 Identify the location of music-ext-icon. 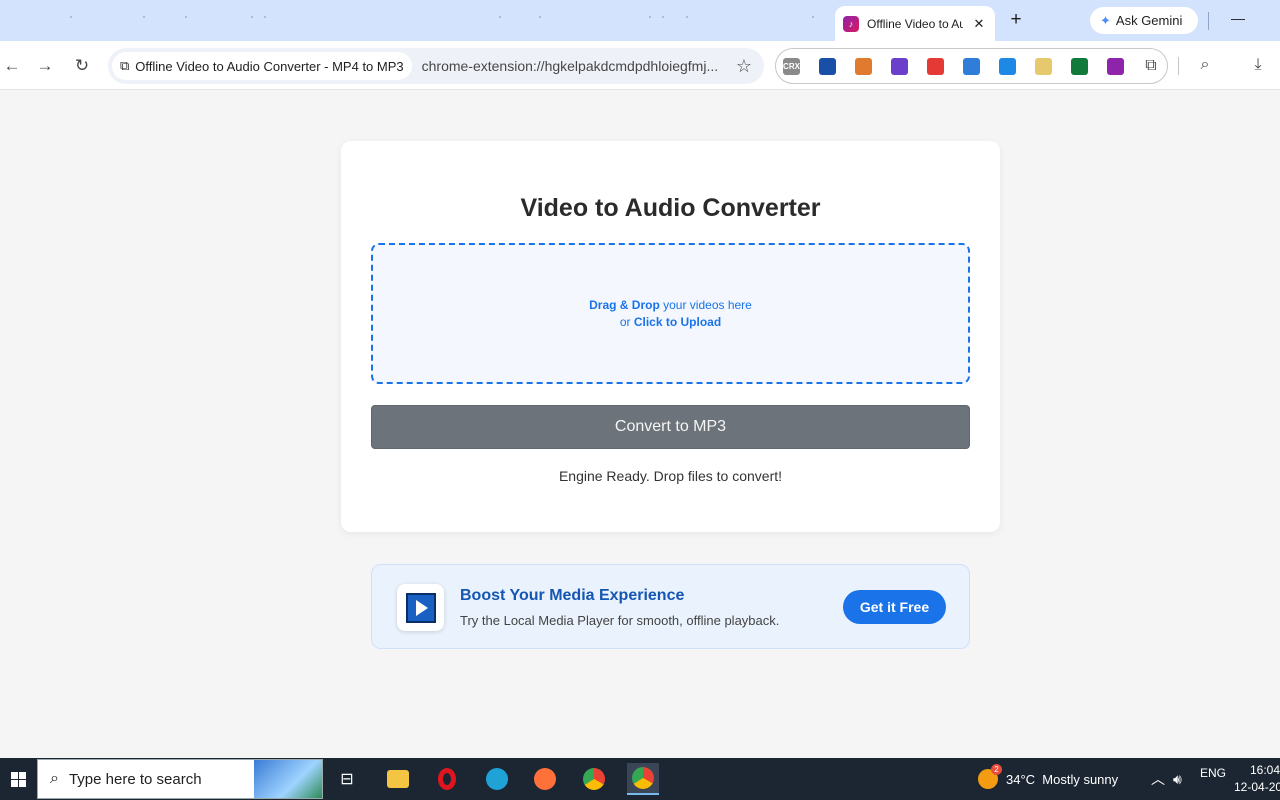
(899, 66).